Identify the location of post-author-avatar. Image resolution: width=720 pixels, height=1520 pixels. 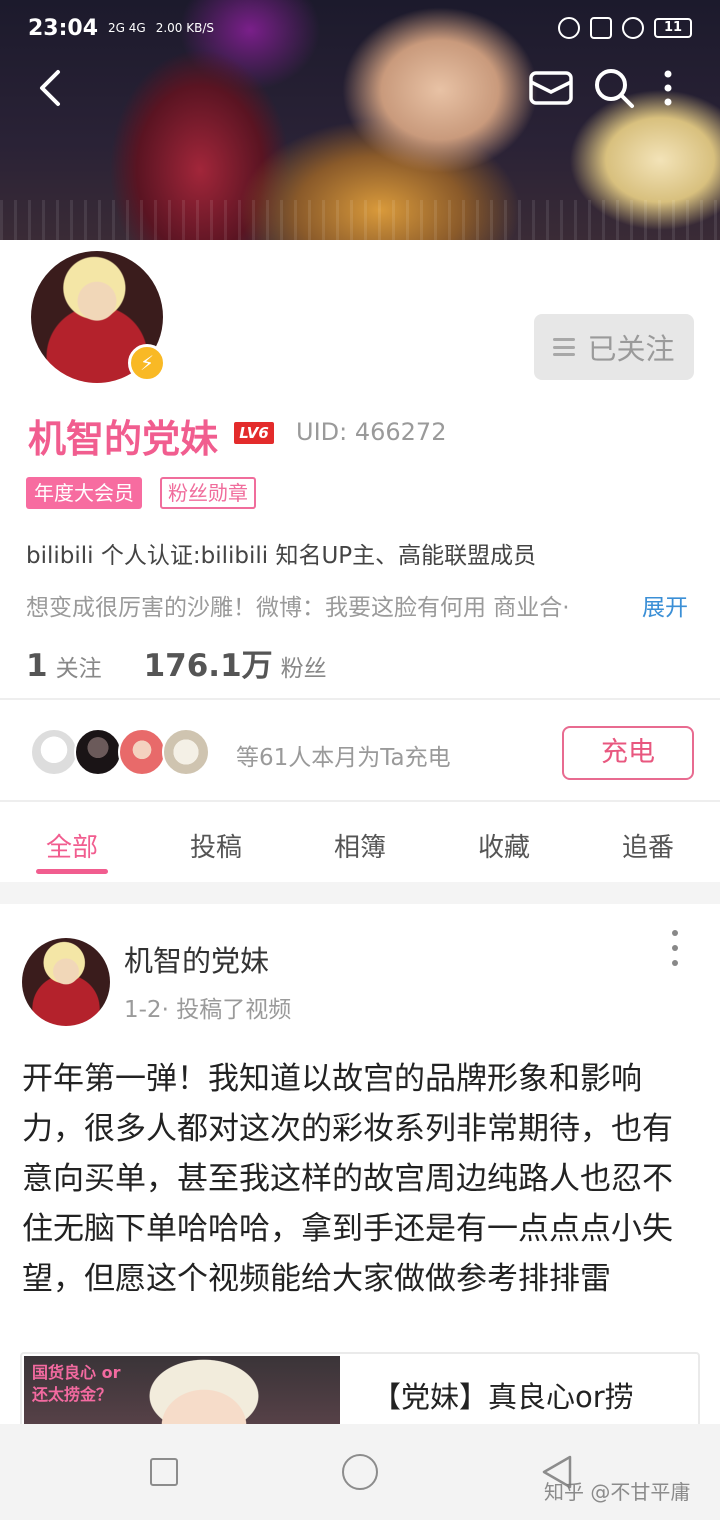
(66, 982).